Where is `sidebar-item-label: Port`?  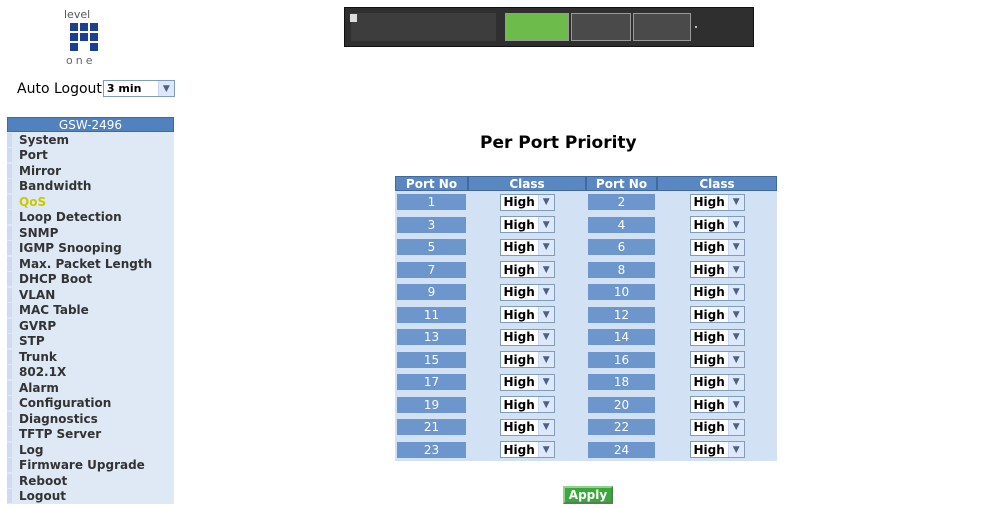 sidebar-item-label: Port is located at coordinates (33, 155).